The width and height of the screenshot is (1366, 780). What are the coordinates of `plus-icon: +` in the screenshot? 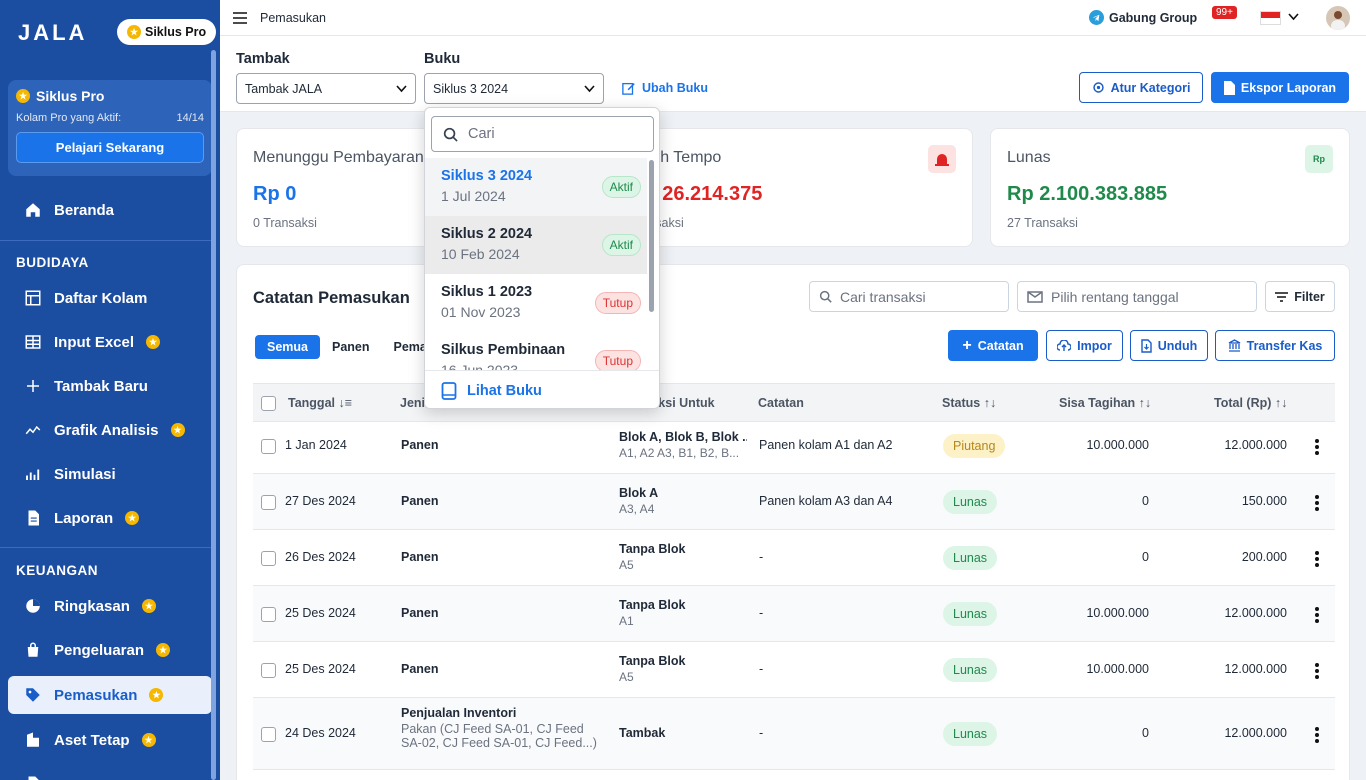 It's located at (967, 345).